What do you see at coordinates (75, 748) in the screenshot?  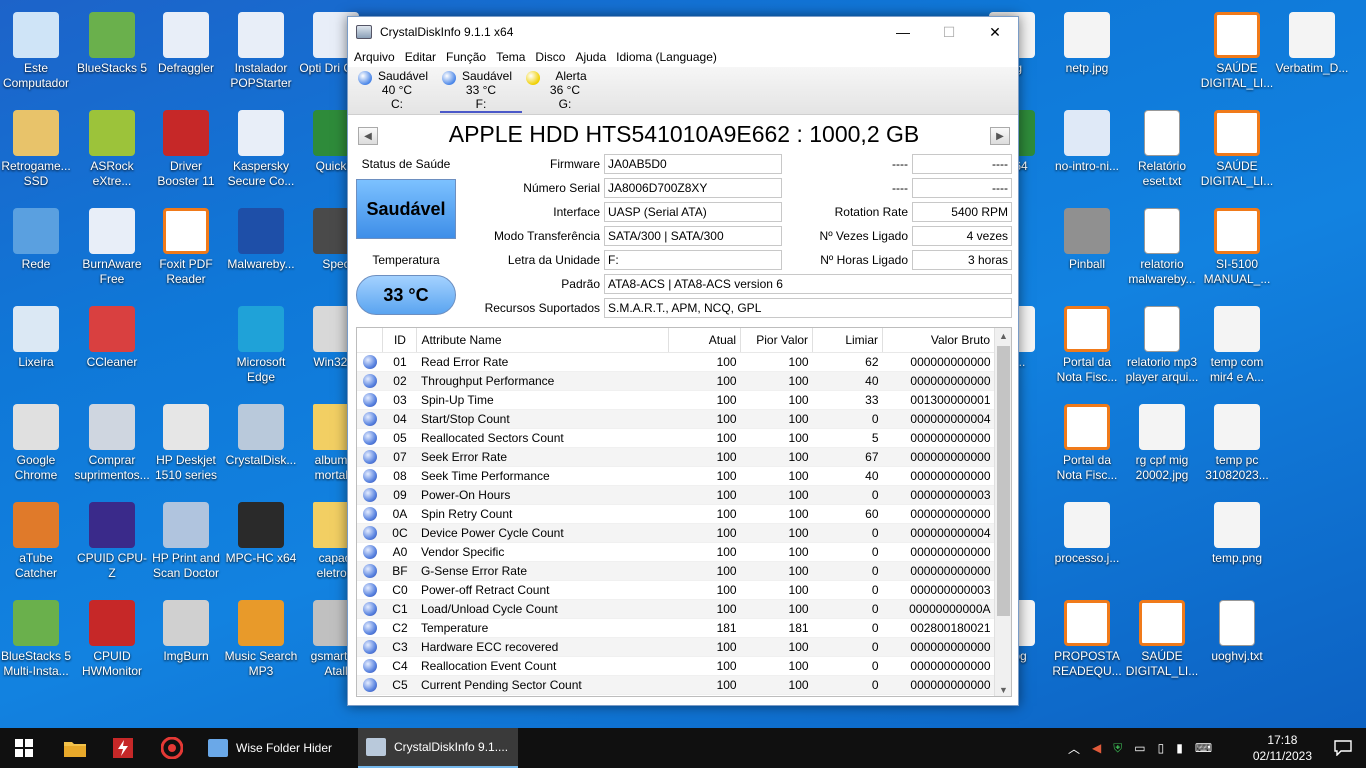 I see `file-explorer-button` at bounding box center [75, 748].